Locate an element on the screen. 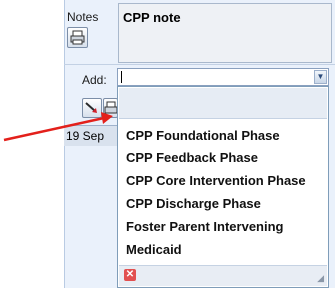  annotation-arrow-icon is located at coordinates (58, 127).